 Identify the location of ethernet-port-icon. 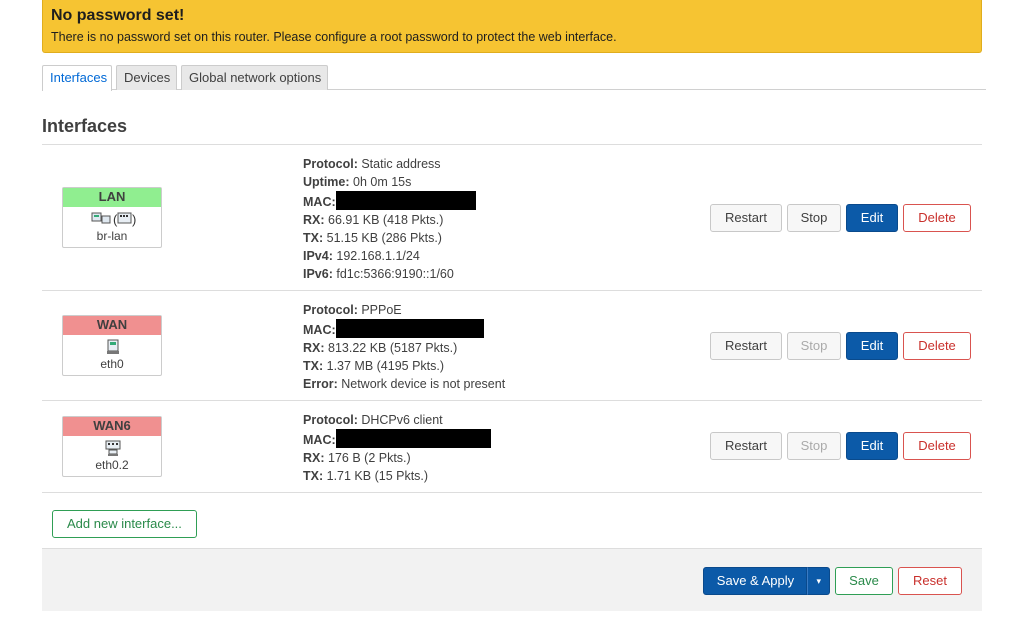
(113, 346).